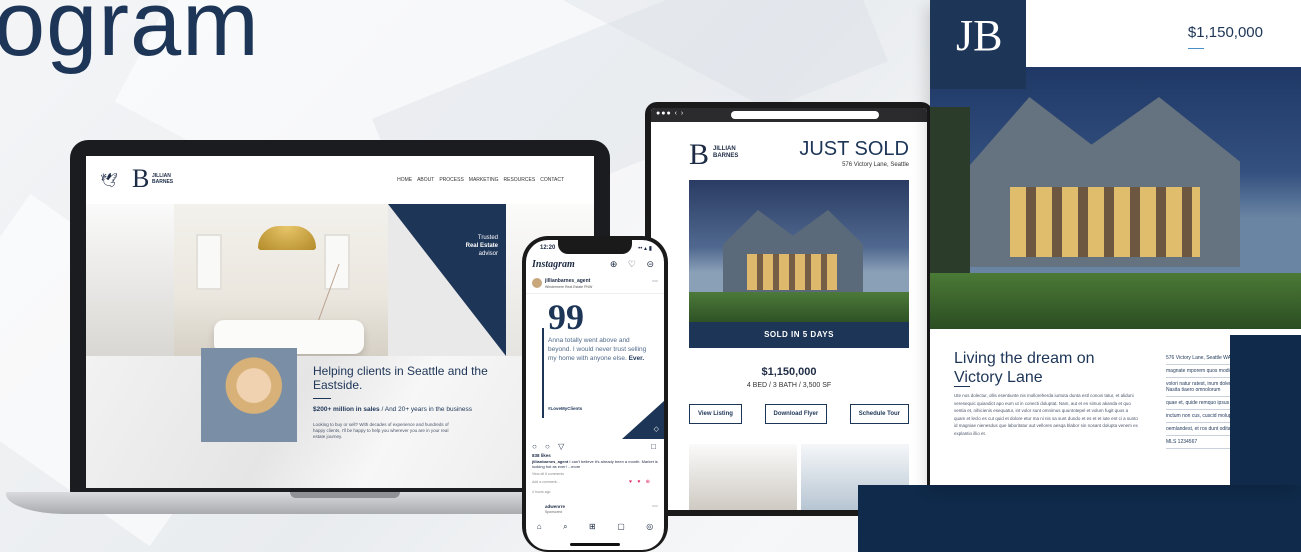  What do you see at coordinates (345, 495) in the screenshot?
I see `laptop-notch` at bounding box center [345, 495].